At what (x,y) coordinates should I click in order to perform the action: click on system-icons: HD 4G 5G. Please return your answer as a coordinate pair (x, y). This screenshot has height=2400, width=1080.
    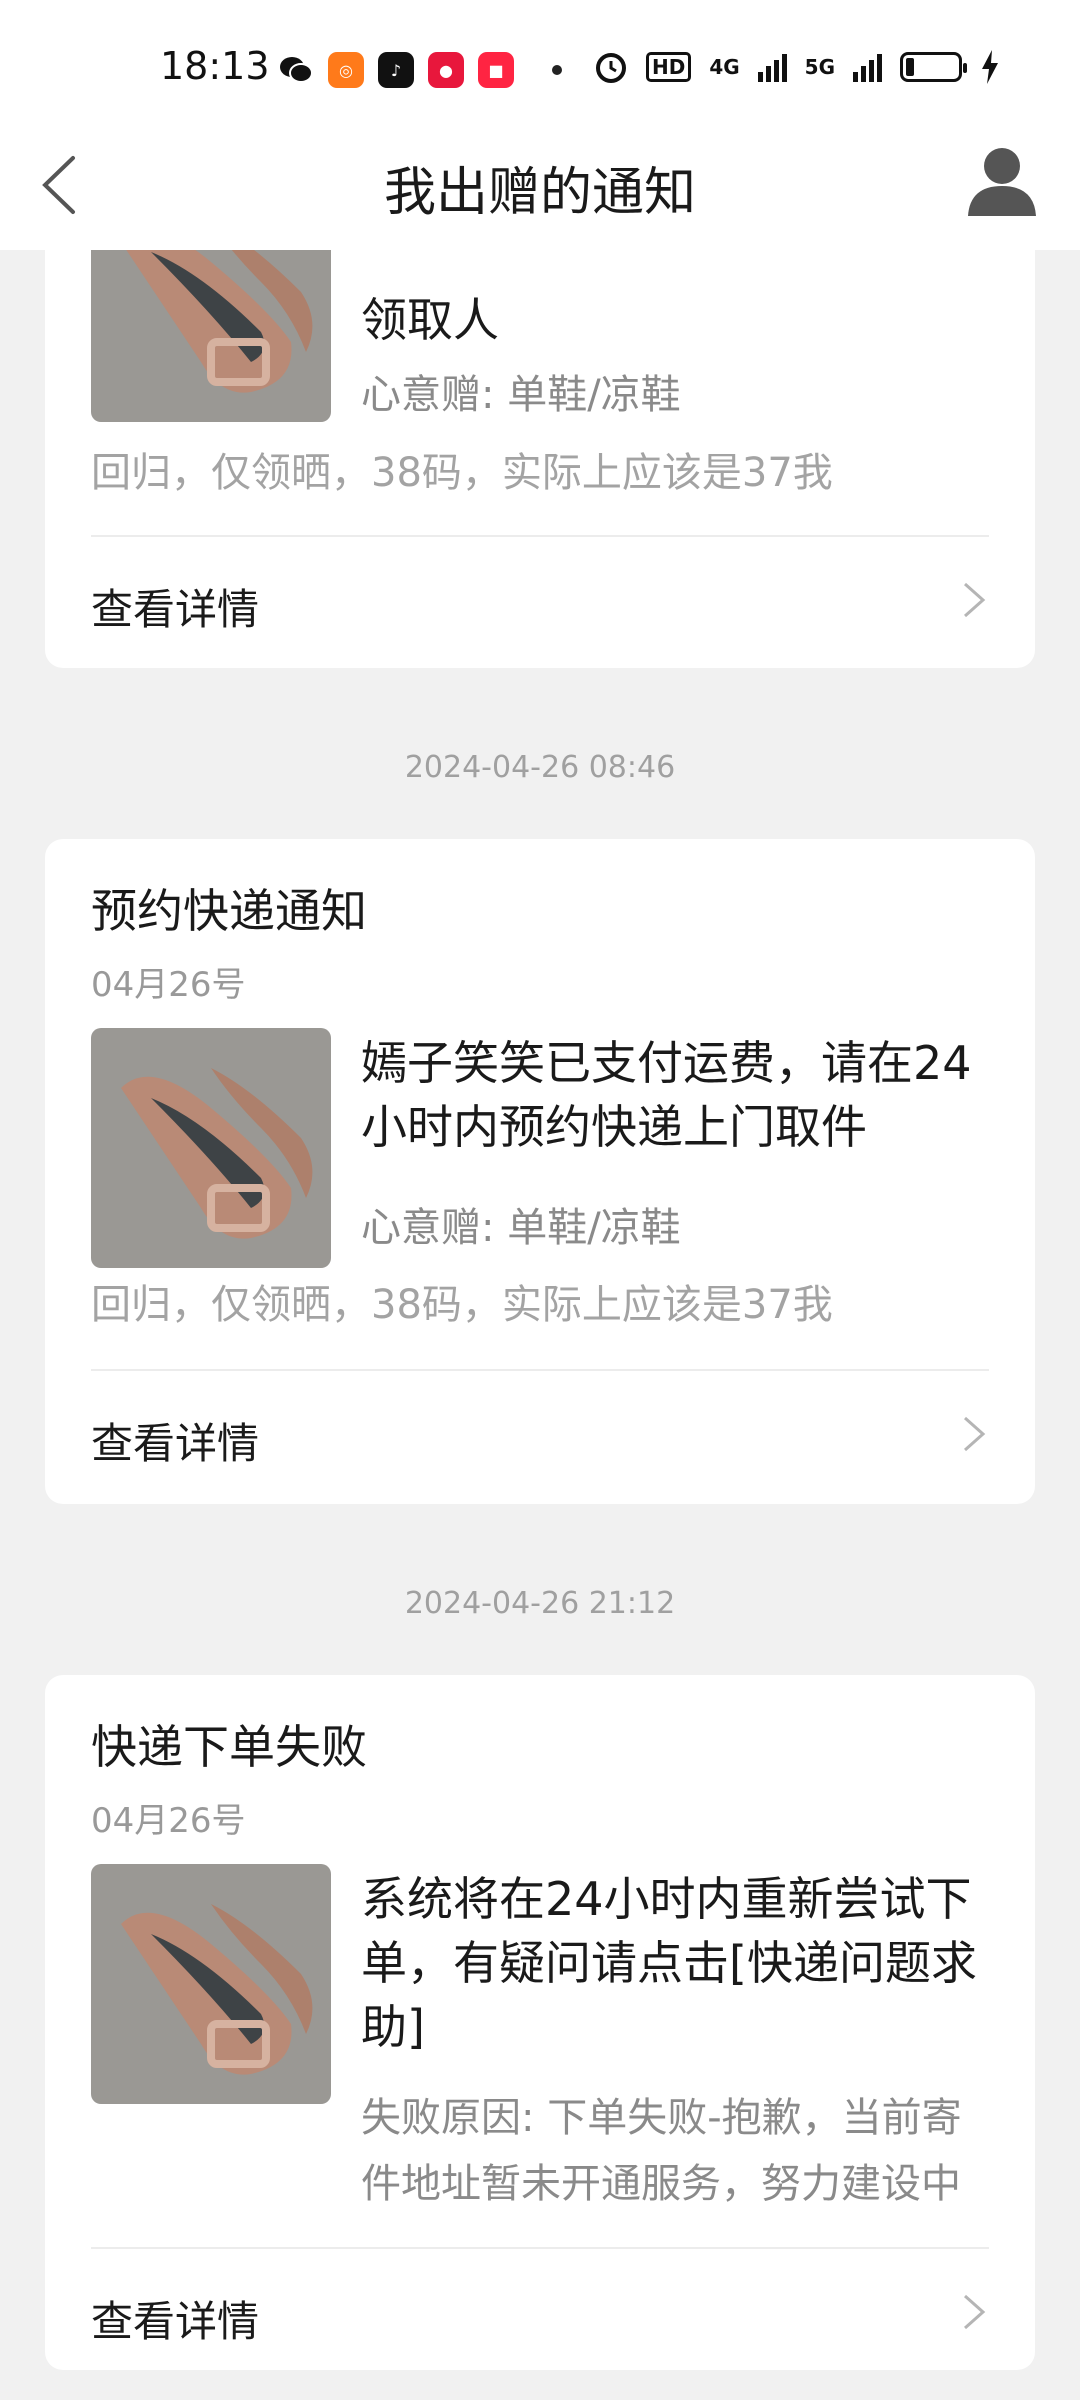
    Looking at the image, I should click on (797, 67).